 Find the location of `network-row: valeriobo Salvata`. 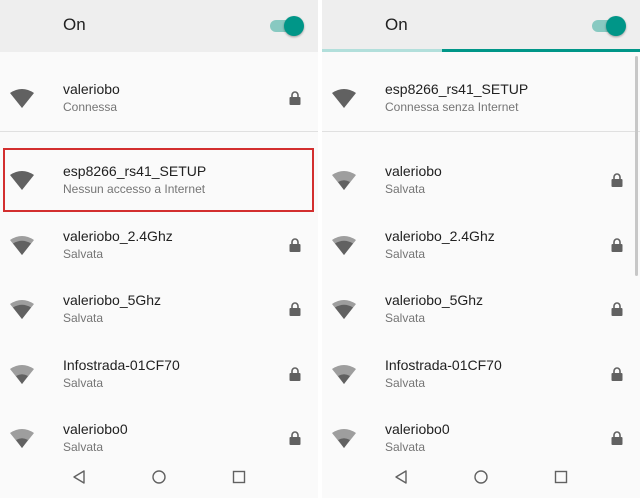

network-row: valeriobo Salvata is located at coordinates (481, 180).